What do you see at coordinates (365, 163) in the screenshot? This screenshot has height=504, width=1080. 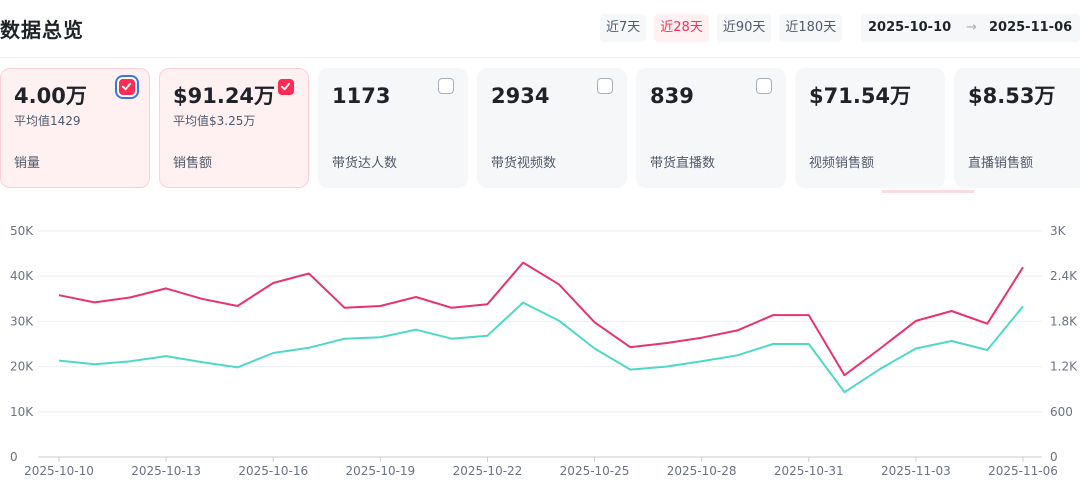 I see `metric-label: 带货达人数` at bounding box center [365, 163].